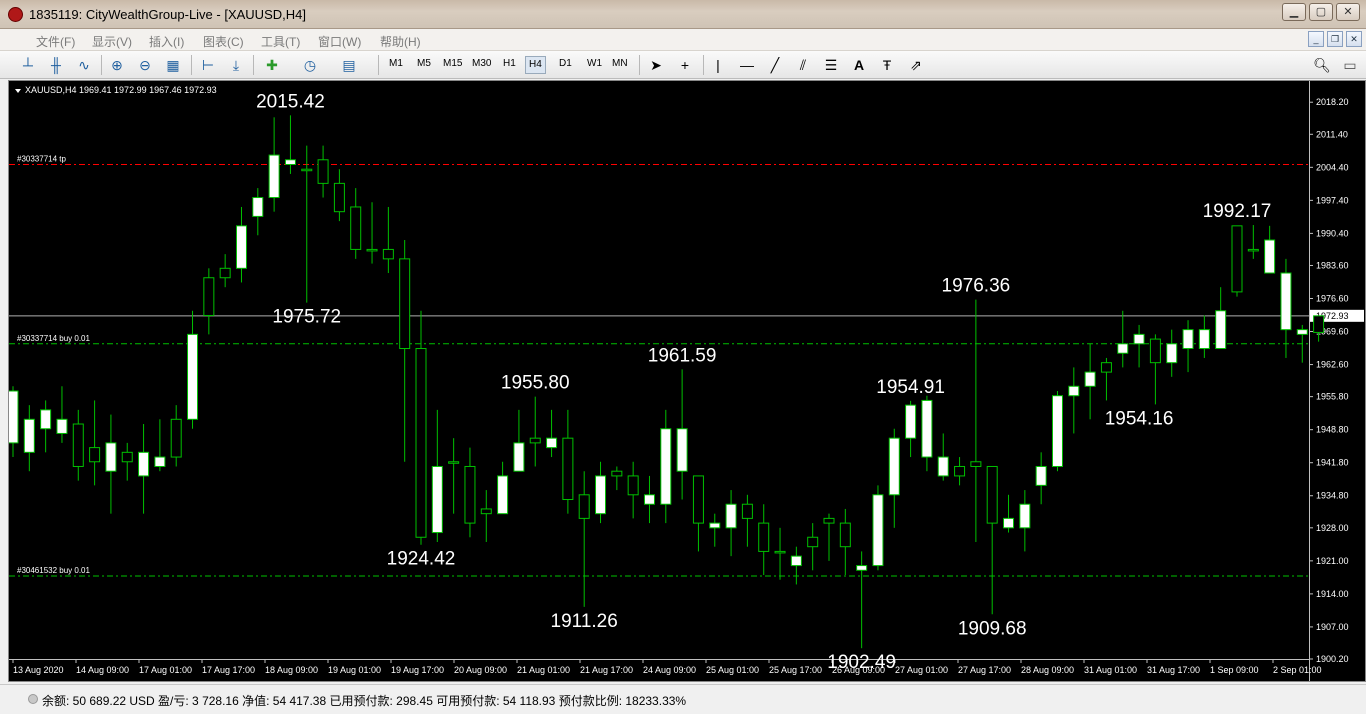 Image resolution: width=1366 pixels, height=714 pixels. What do you see at coordinates (1332, 463) in the screenshot?
I see `price-tick-label: 1941.80` at bounding box center [1332, 463].